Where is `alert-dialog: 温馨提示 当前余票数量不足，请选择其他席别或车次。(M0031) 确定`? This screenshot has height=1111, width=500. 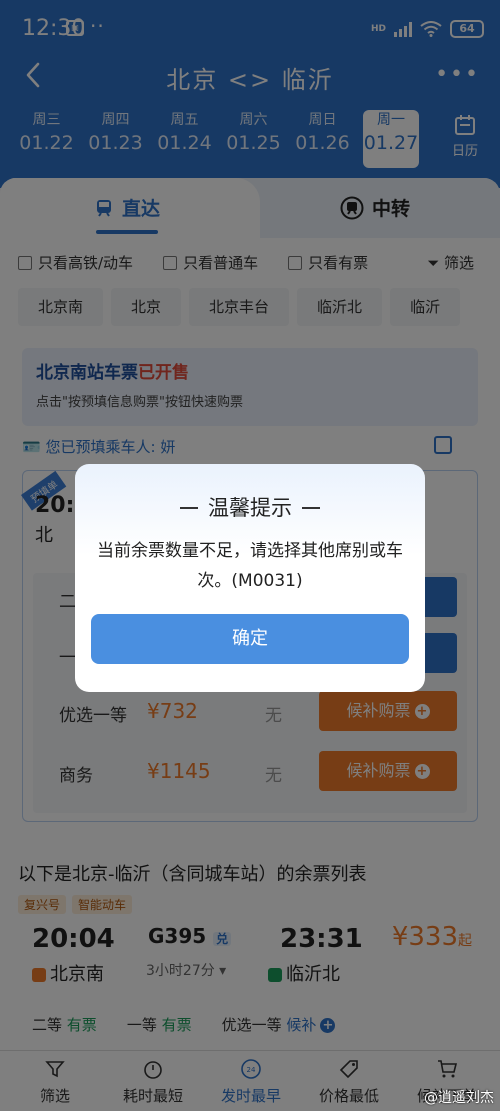
alert-dialog: 温馨提示 当前余票数量不足，请选择其他席别或车次。(M0031) 确定 is located at coordinates (250, 578).